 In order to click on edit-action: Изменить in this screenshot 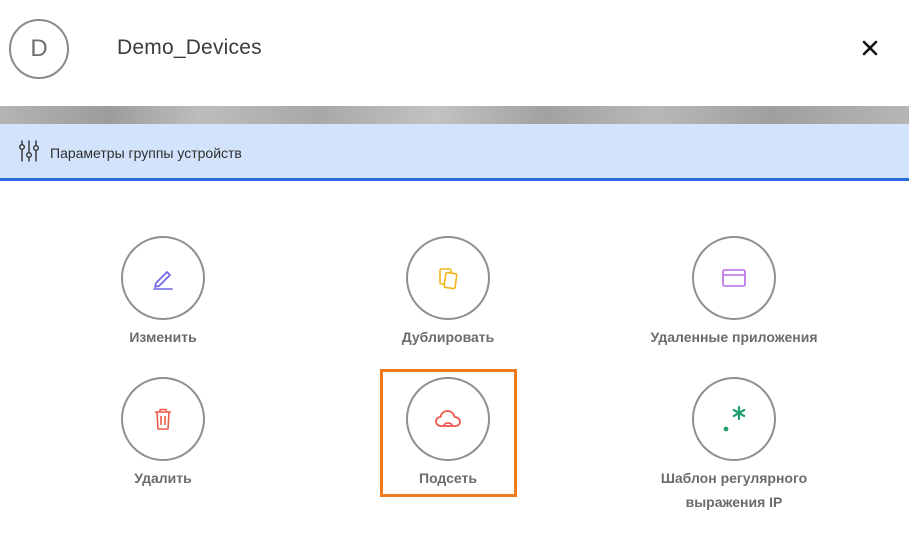, I will do `click(163, 292)`.